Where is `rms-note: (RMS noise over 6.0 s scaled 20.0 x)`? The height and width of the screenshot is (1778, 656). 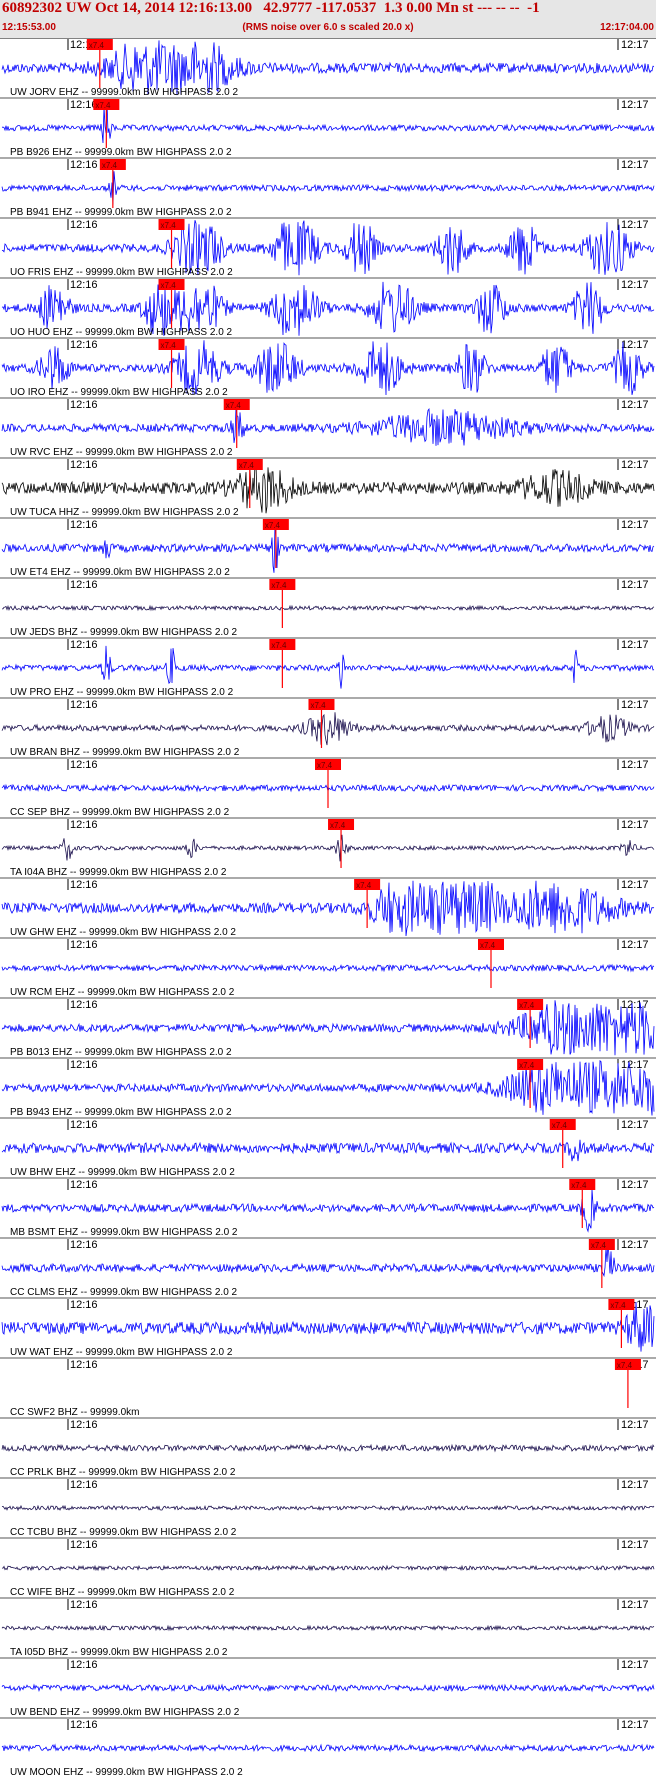 rms-note: (RMS noise over 6.0 s scaled 20.0 x) is located at coordinates (328, 27).